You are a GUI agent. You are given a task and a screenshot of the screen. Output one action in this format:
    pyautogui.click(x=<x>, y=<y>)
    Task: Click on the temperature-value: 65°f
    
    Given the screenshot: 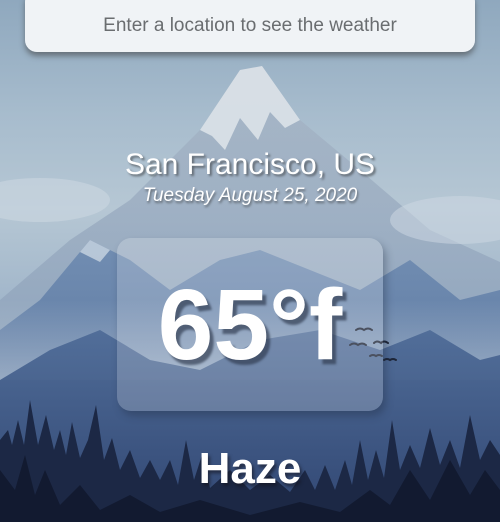 What is the action you would take?
    pyautogui.click(x=250, y=325)
    